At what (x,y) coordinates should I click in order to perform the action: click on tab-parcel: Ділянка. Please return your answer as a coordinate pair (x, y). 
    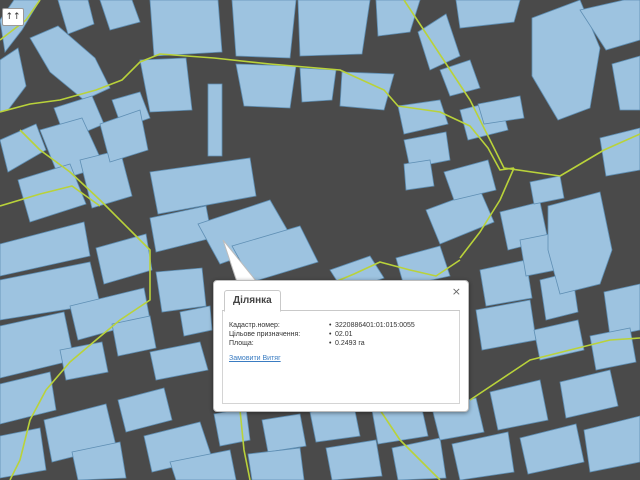
    Looking at the image, I should click on (252, 301).